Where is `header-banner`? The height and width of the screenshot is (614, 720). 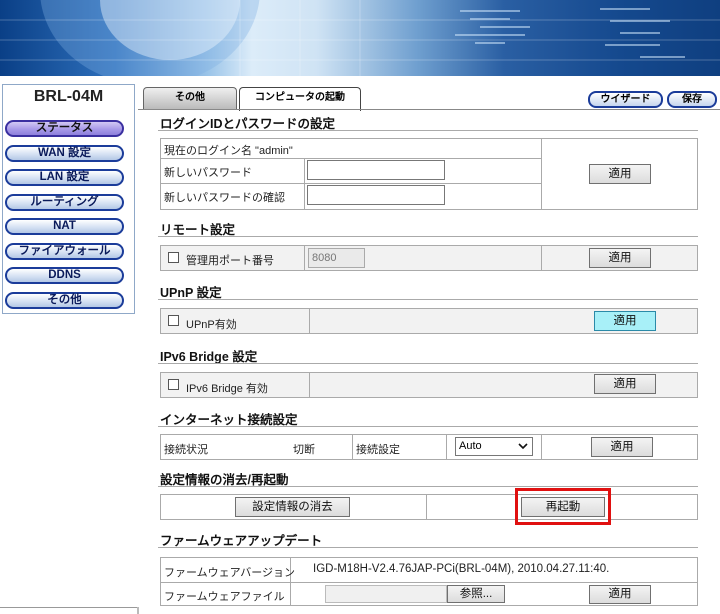 header-banner is located at coordinates (360, 38).